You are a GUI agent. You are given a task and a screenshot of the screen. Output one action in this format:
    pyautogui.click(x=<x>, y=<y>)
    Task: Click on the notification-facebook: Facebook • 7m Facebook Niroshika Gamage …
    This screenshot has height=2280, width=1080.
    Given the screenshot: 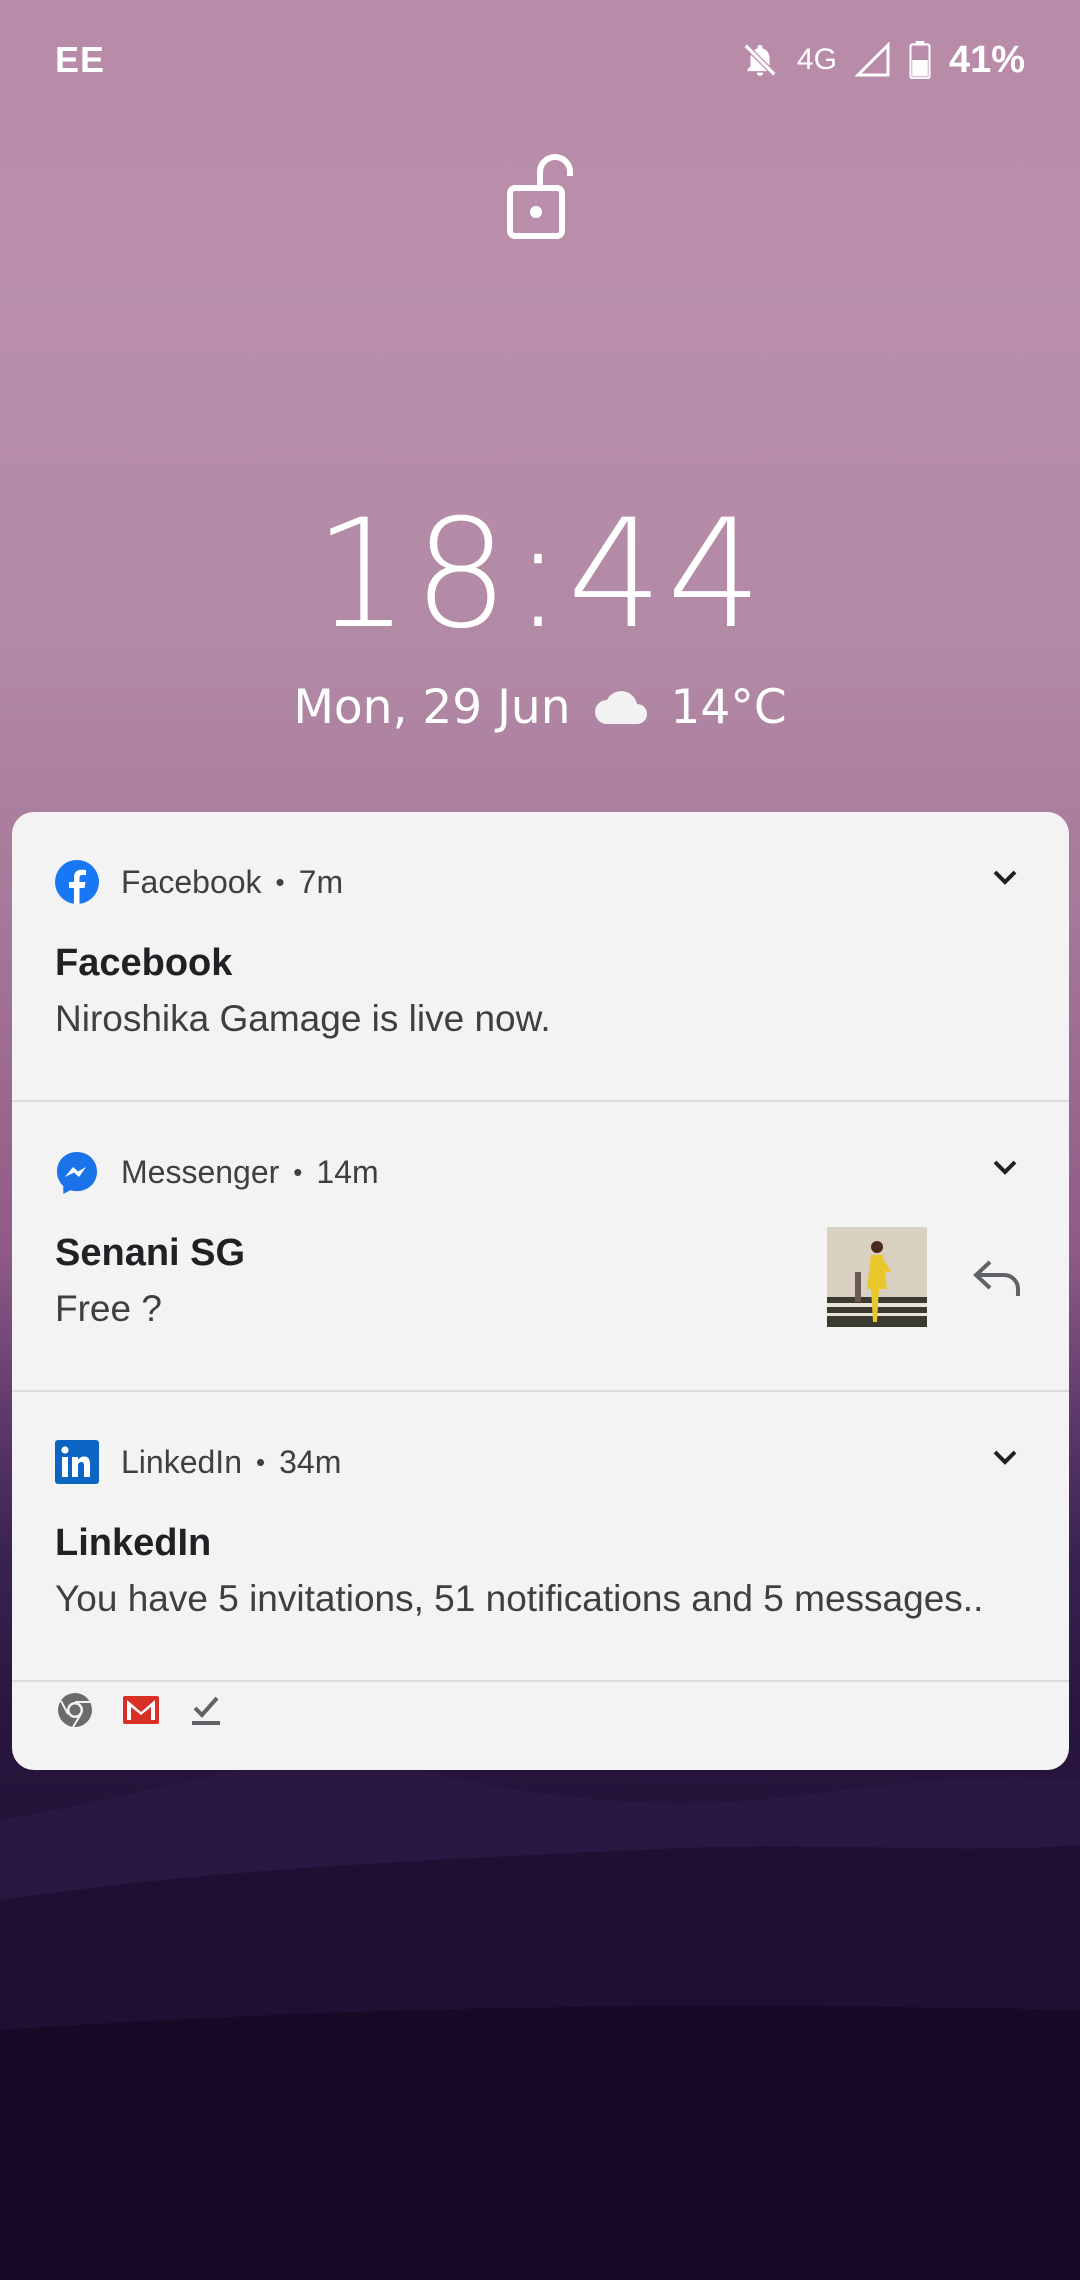 What is the action you would take?
    pyautogui.click(x=540, y=957)
    